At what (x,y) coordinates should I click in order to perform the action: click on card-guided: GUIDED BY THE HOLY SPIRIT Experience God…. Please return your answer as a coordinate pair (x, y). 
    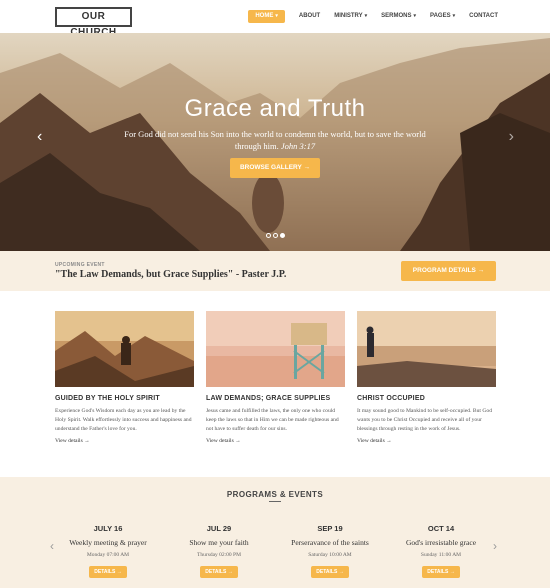
    Looking at the image, I should click on (124, 377).